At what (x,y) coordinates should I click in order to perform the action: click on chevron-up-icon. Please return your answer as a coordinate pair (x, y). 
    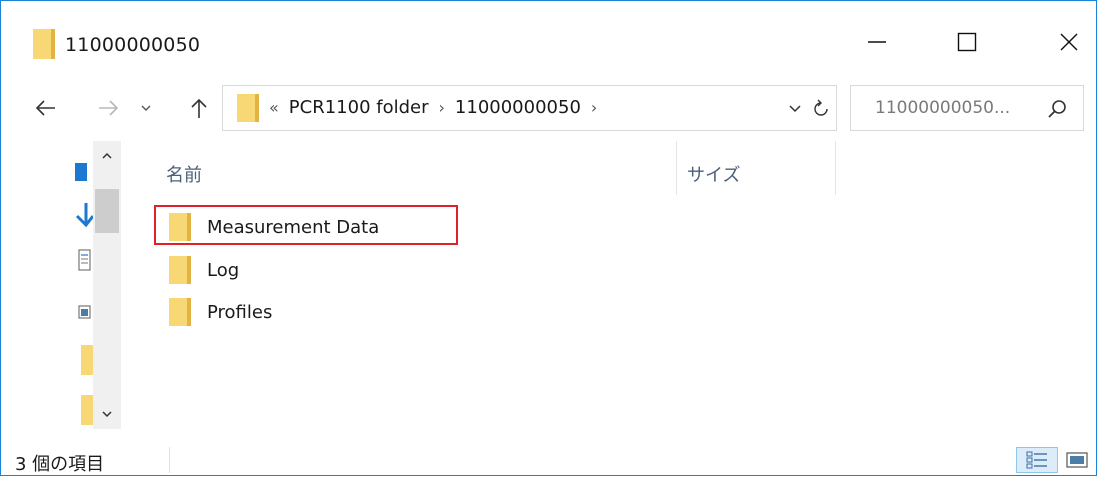
    Looking at the image, I should click on (107, 155).